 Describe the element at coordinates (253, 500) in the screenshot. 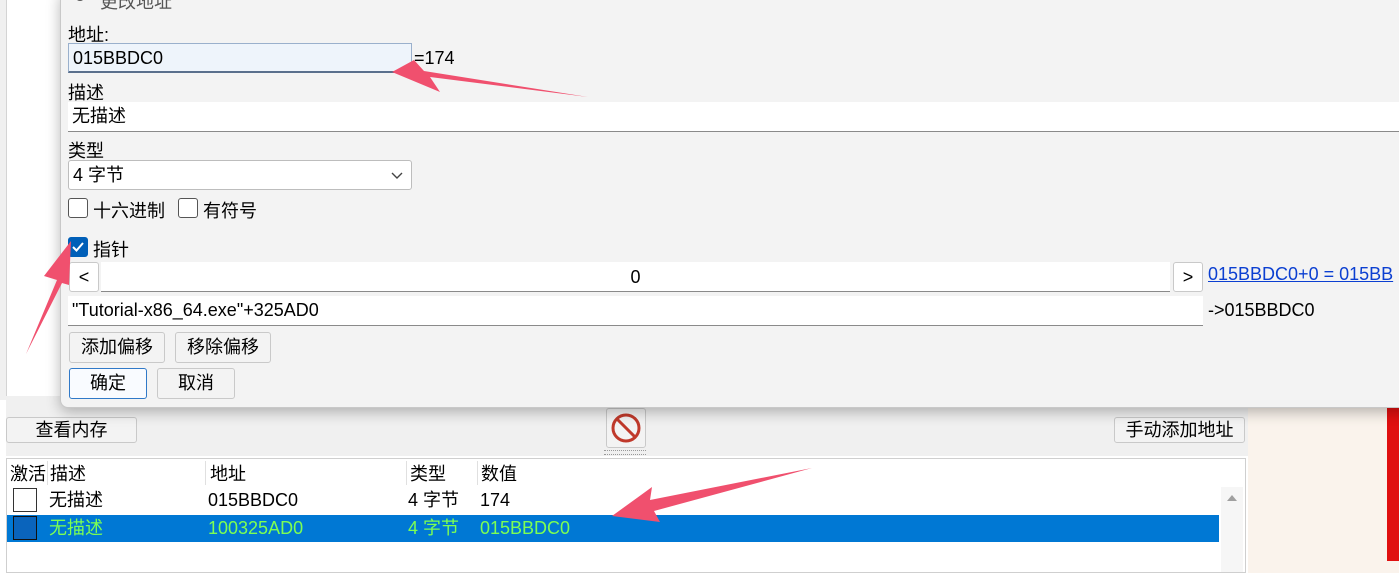

I see `row-address: 015BBDC0` at that location.